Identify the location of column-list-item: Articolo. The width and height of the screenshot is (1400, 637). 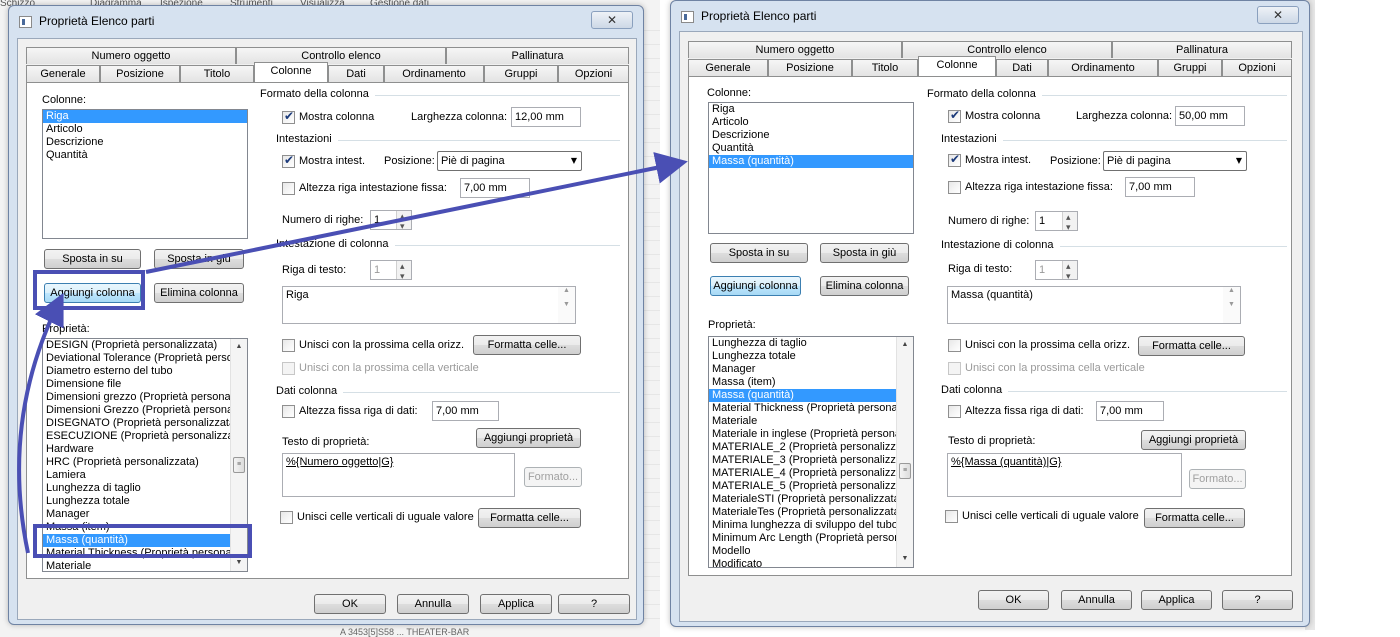
(145, 129).